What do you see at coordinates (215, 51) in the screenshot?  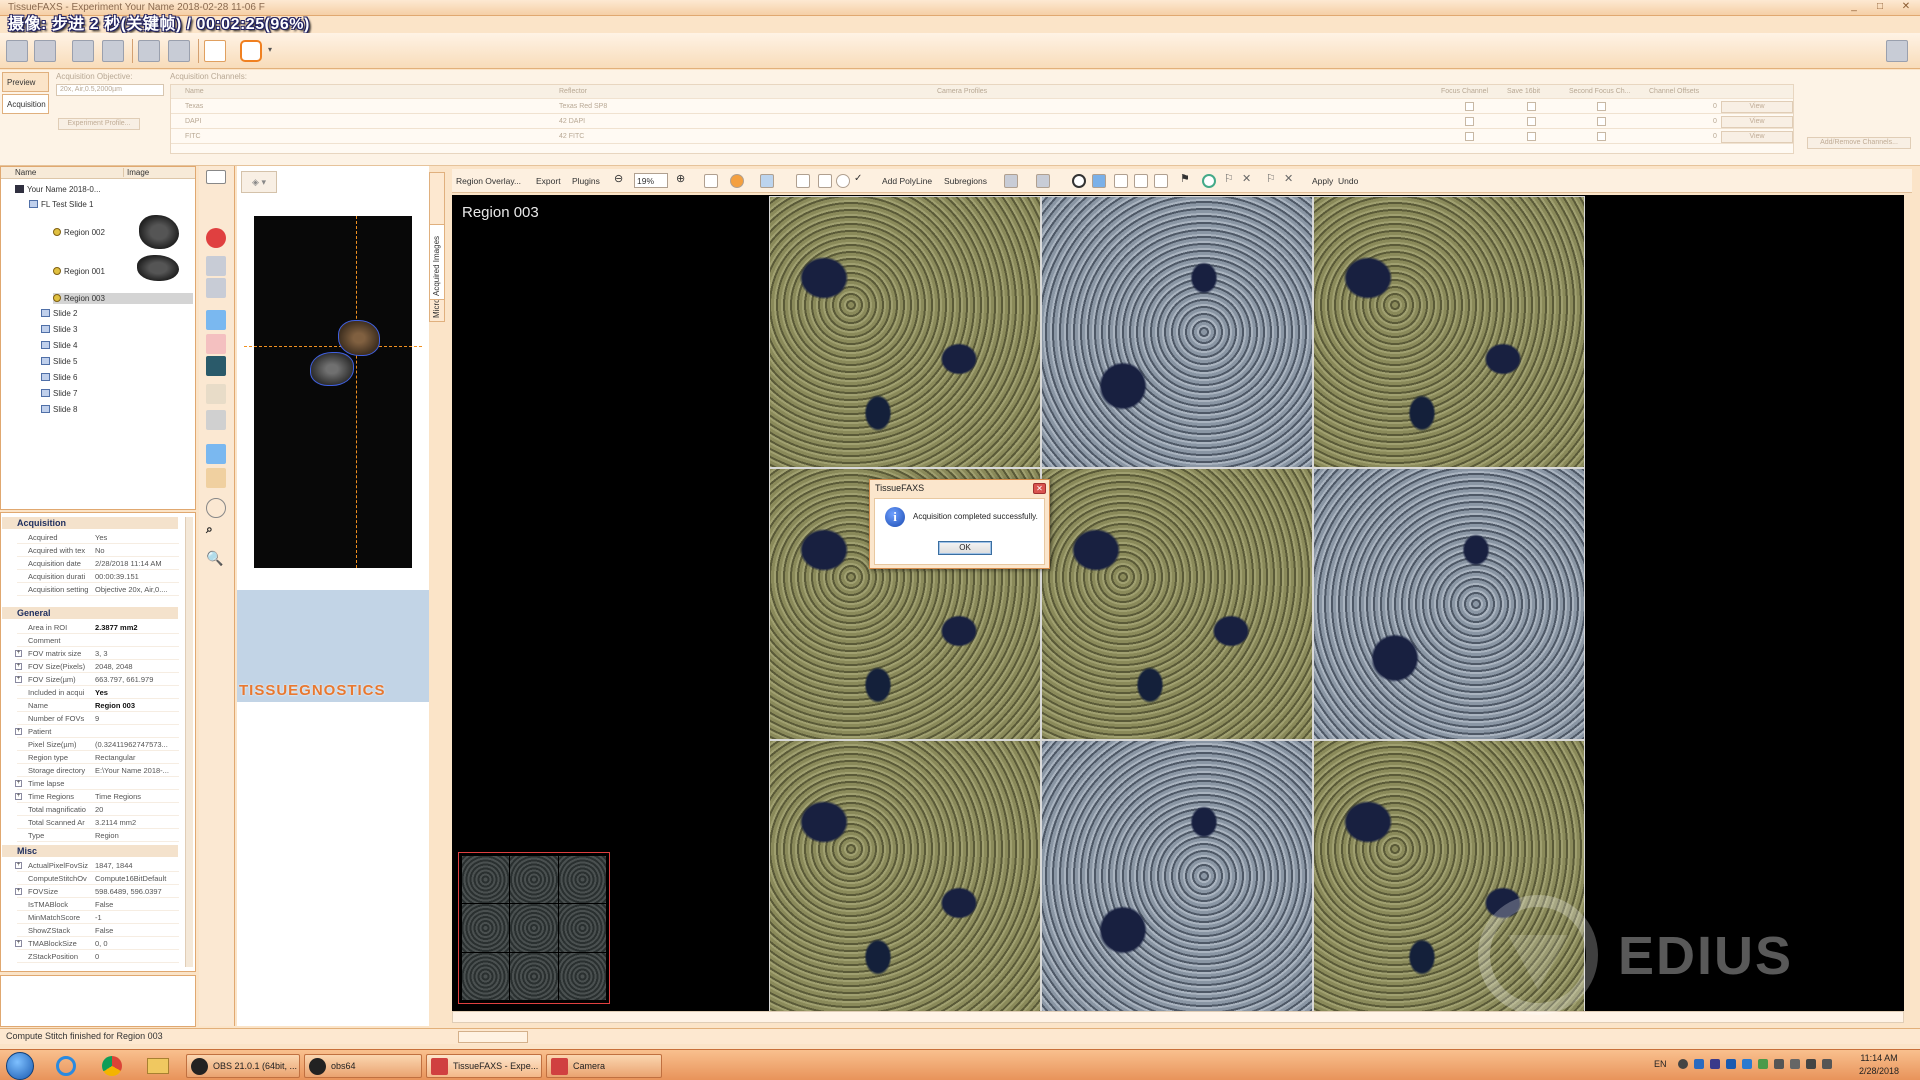 I see `report-icon` at bounding box center [215, 51].